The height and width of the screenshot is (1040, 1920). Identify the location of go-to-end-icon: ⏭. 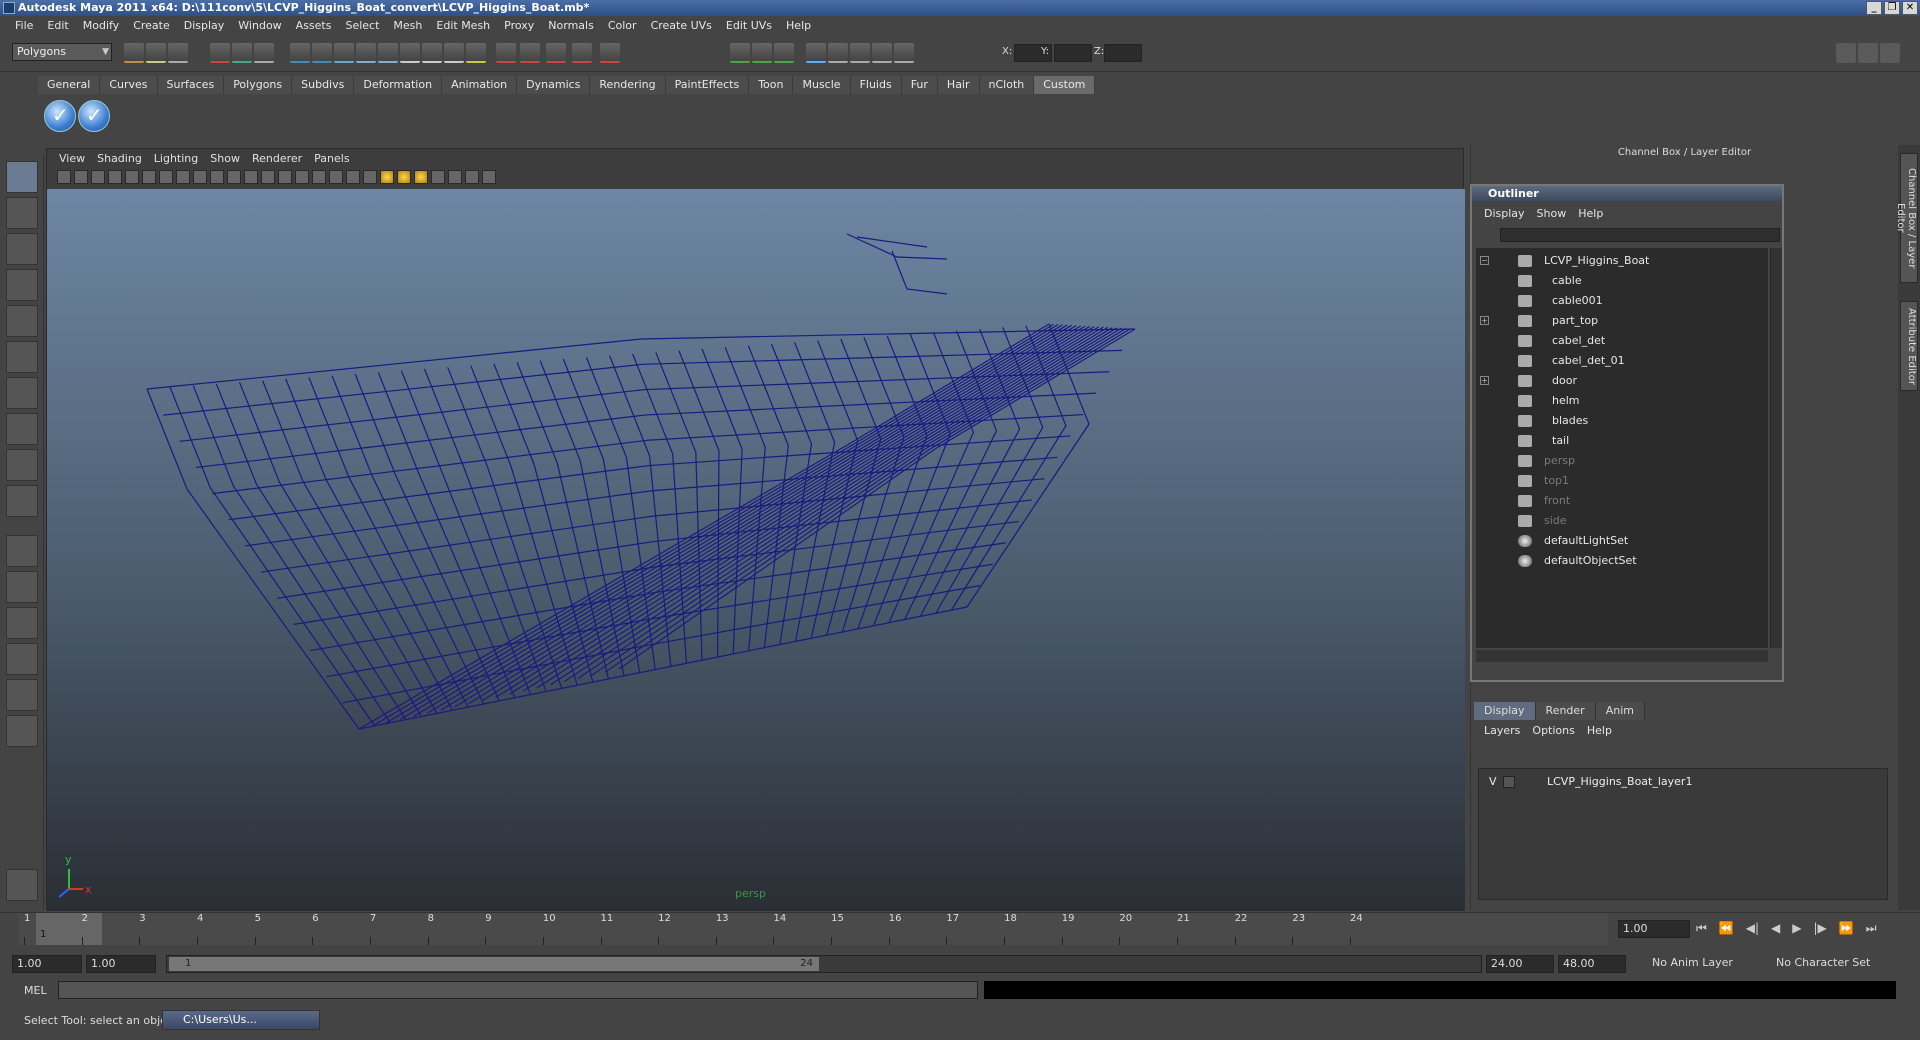
(1871, 928).